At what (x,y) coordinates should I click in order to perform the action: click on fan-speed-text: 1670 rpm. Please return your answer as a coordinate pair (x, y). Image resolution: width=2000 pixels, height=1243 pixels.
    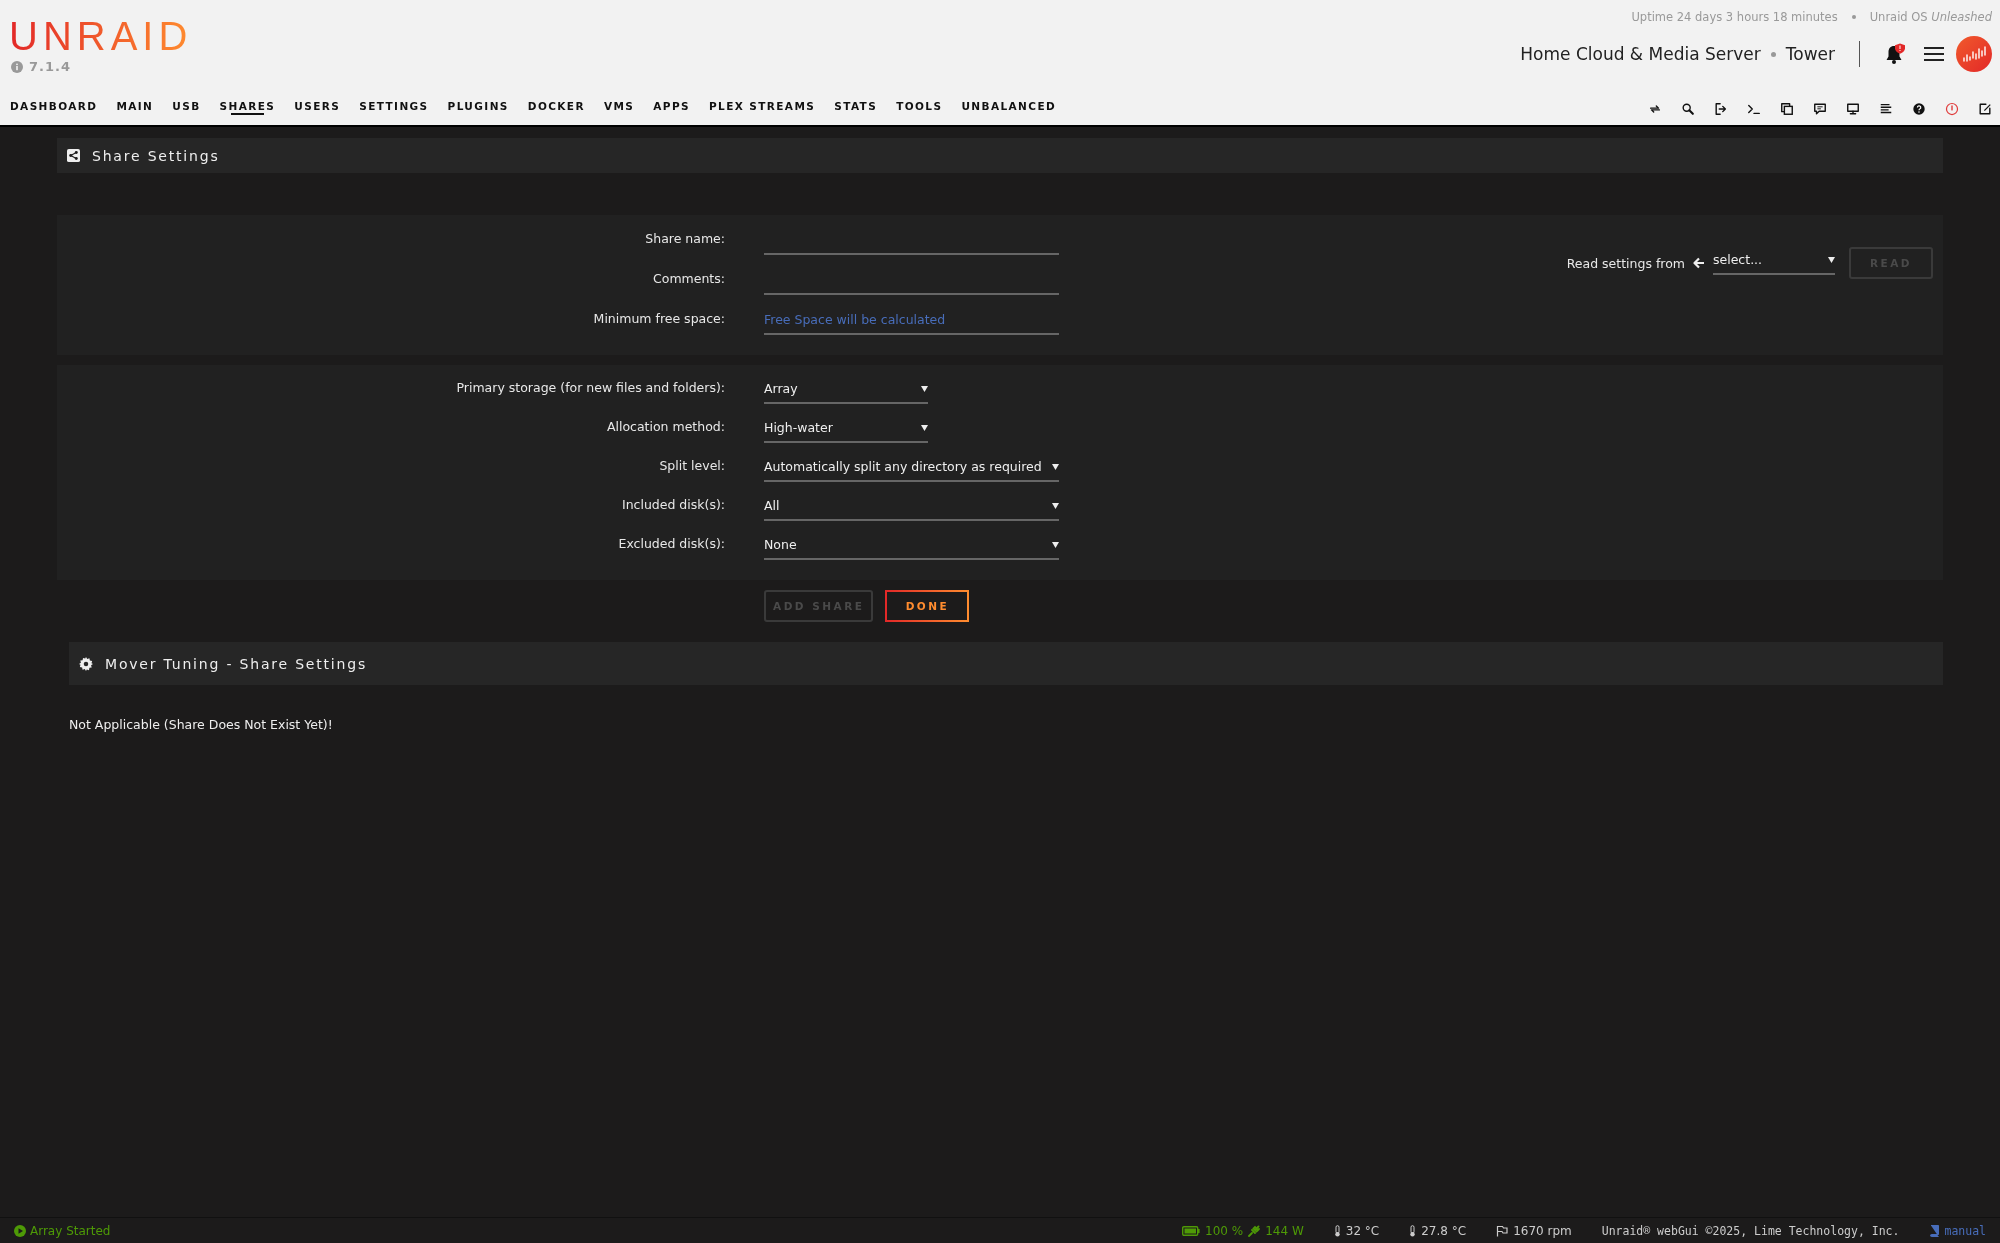
    Looking at the image, I should click on (1542, 1230).